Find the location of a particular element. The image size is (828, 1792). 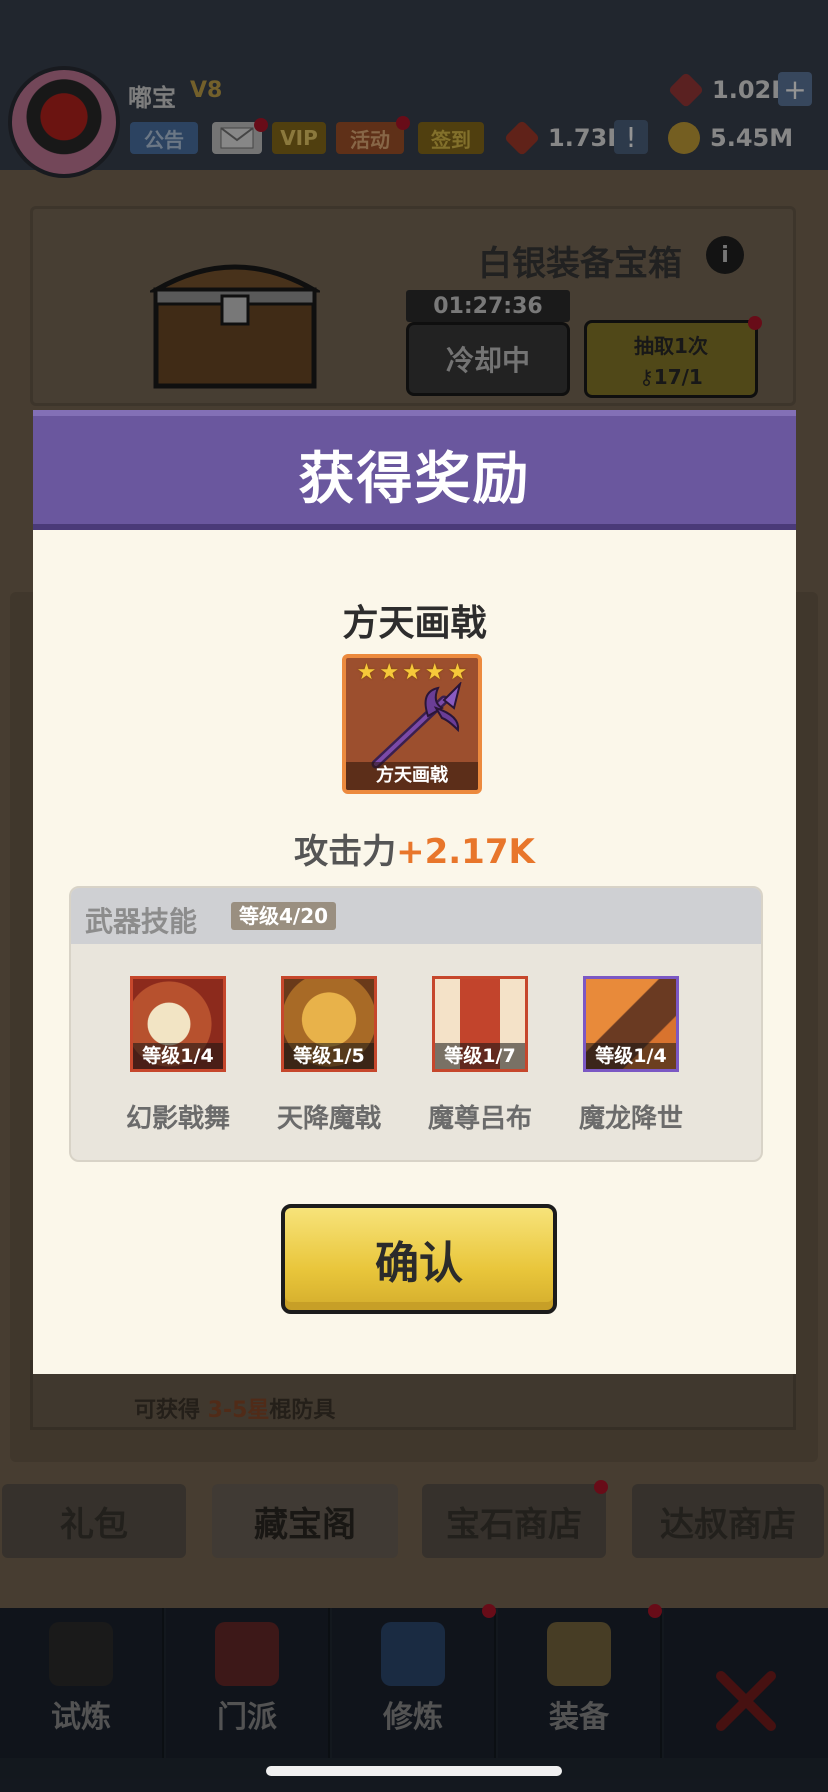

attack-value: +2.17K is located at coordinates (465, 852).